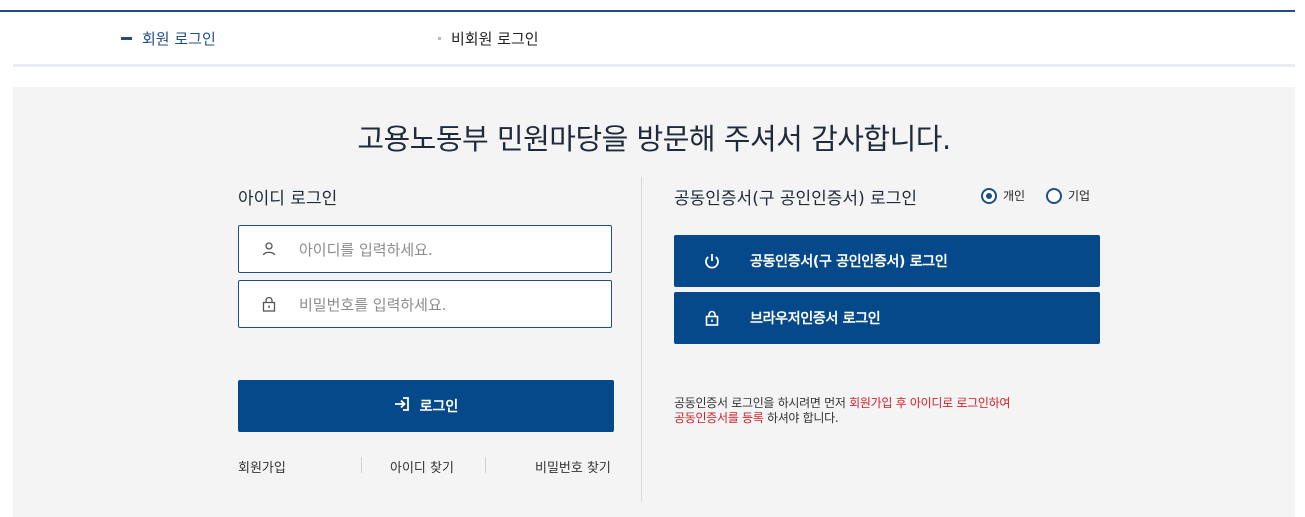 The image size is (1305, 517). What do you see at coordinates (654, 65) in the screenshot?
I see `tab-underline` at bounding box center [654, 65].